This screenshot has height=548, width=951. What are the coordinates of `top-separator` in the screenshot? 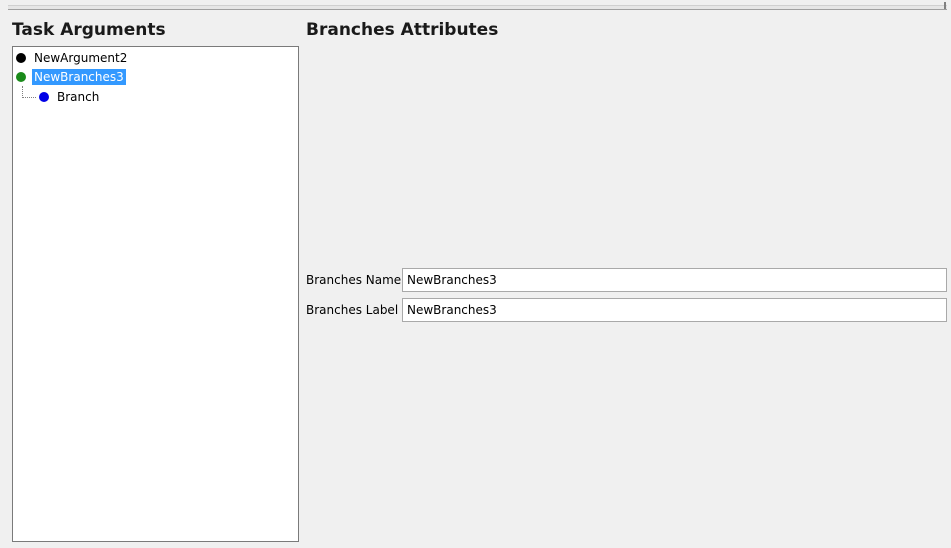 It's located at (477, 7).